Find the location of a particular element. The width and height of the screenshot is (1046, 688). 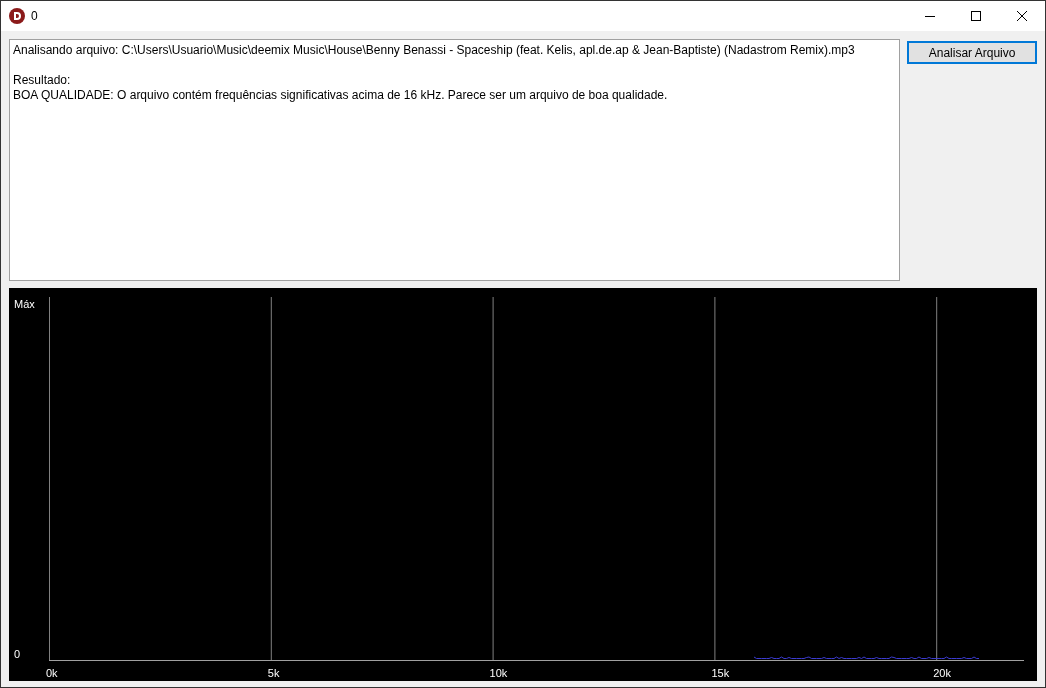

x-tick-label: 15k is located at coordinates (720, 673).